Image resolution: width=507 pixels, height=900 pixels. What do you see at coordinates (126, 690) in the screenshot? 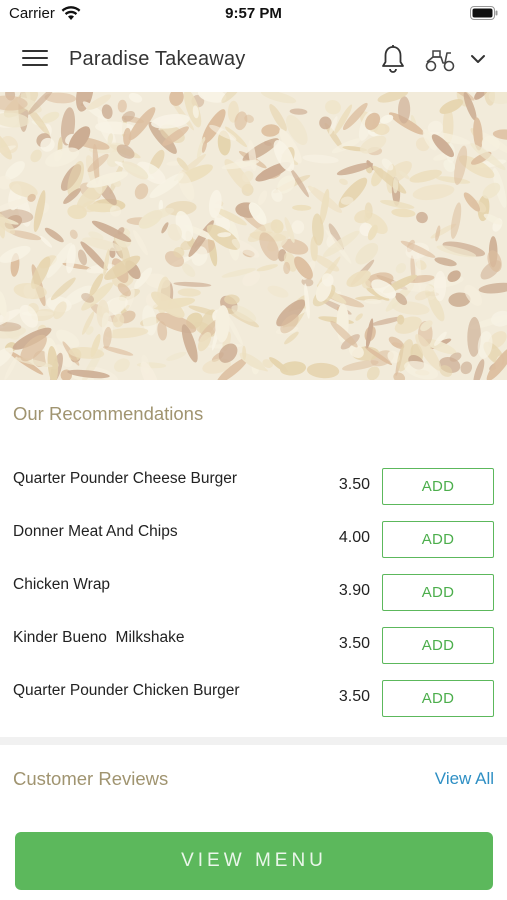
I see `item-name: Quarter Pounder Chicken Burger` at bounding box center [126, 690].